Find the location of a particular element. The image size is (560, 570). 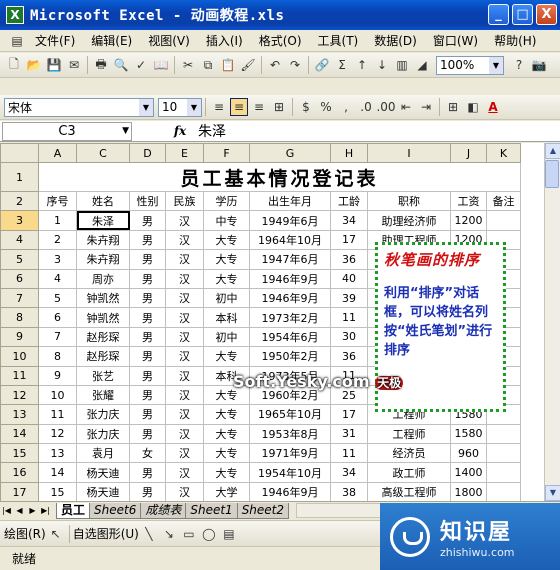

cell: 36 is located at coordinates (349, 259).